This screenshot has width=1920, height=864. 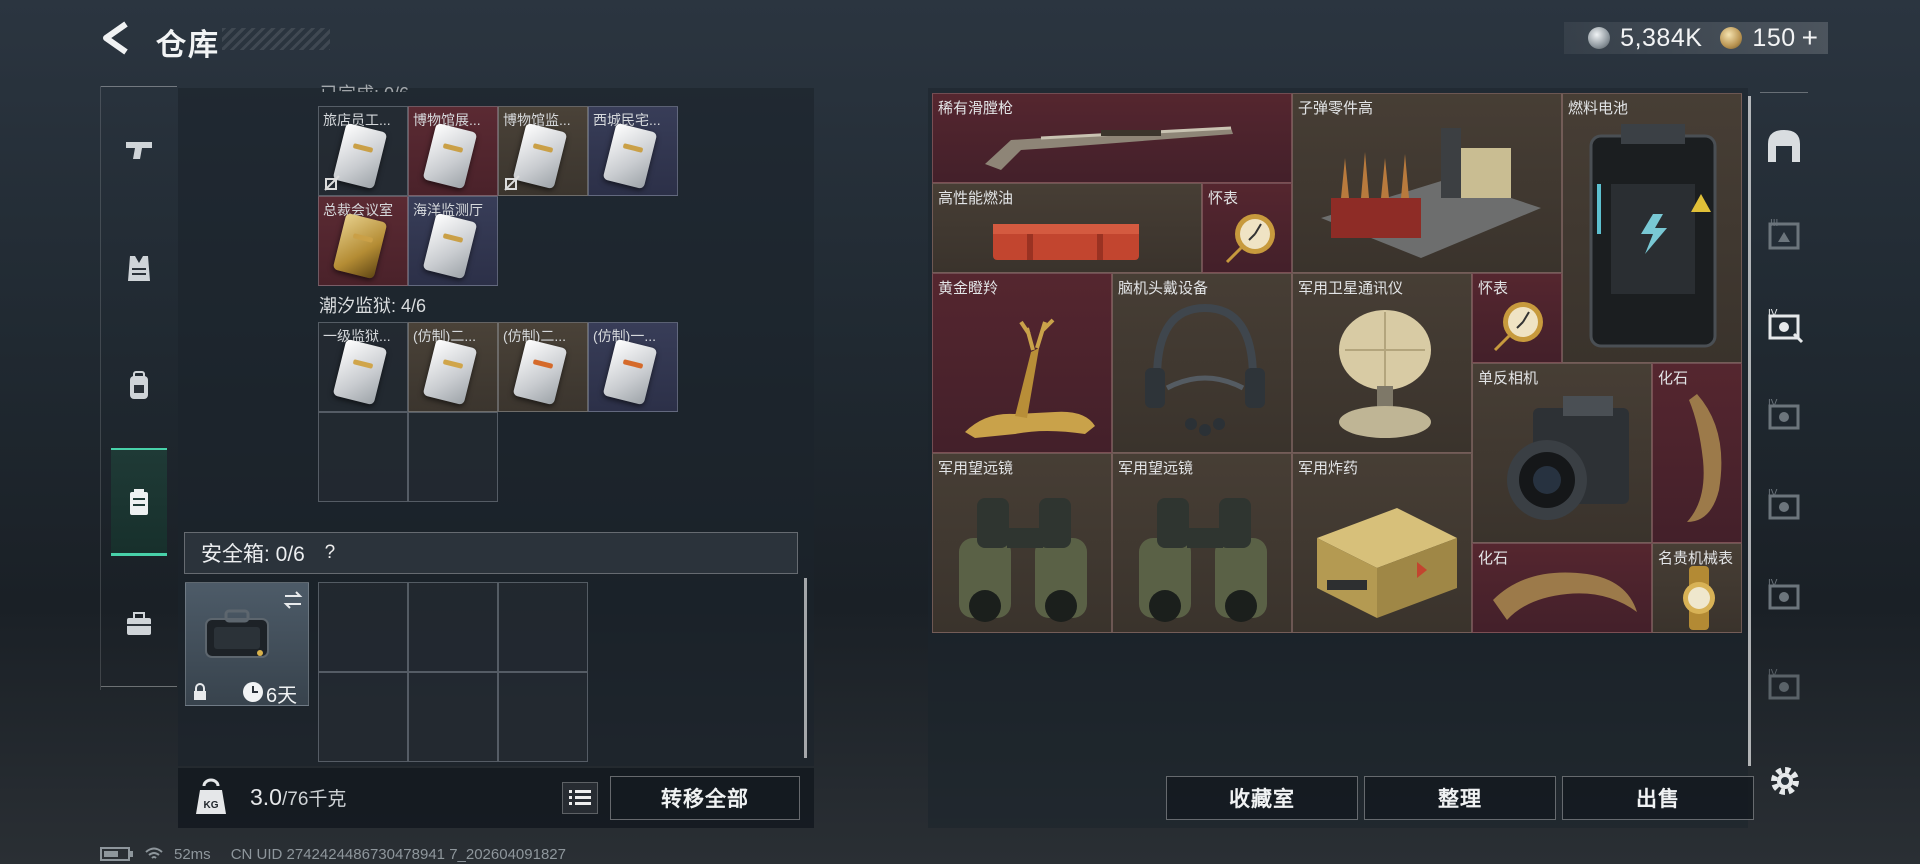 What do you see at coordinates (253, 554) in the screenshot?
I see `safebox-label: 安全箱: 0/6` at bounding box center [253, 554].